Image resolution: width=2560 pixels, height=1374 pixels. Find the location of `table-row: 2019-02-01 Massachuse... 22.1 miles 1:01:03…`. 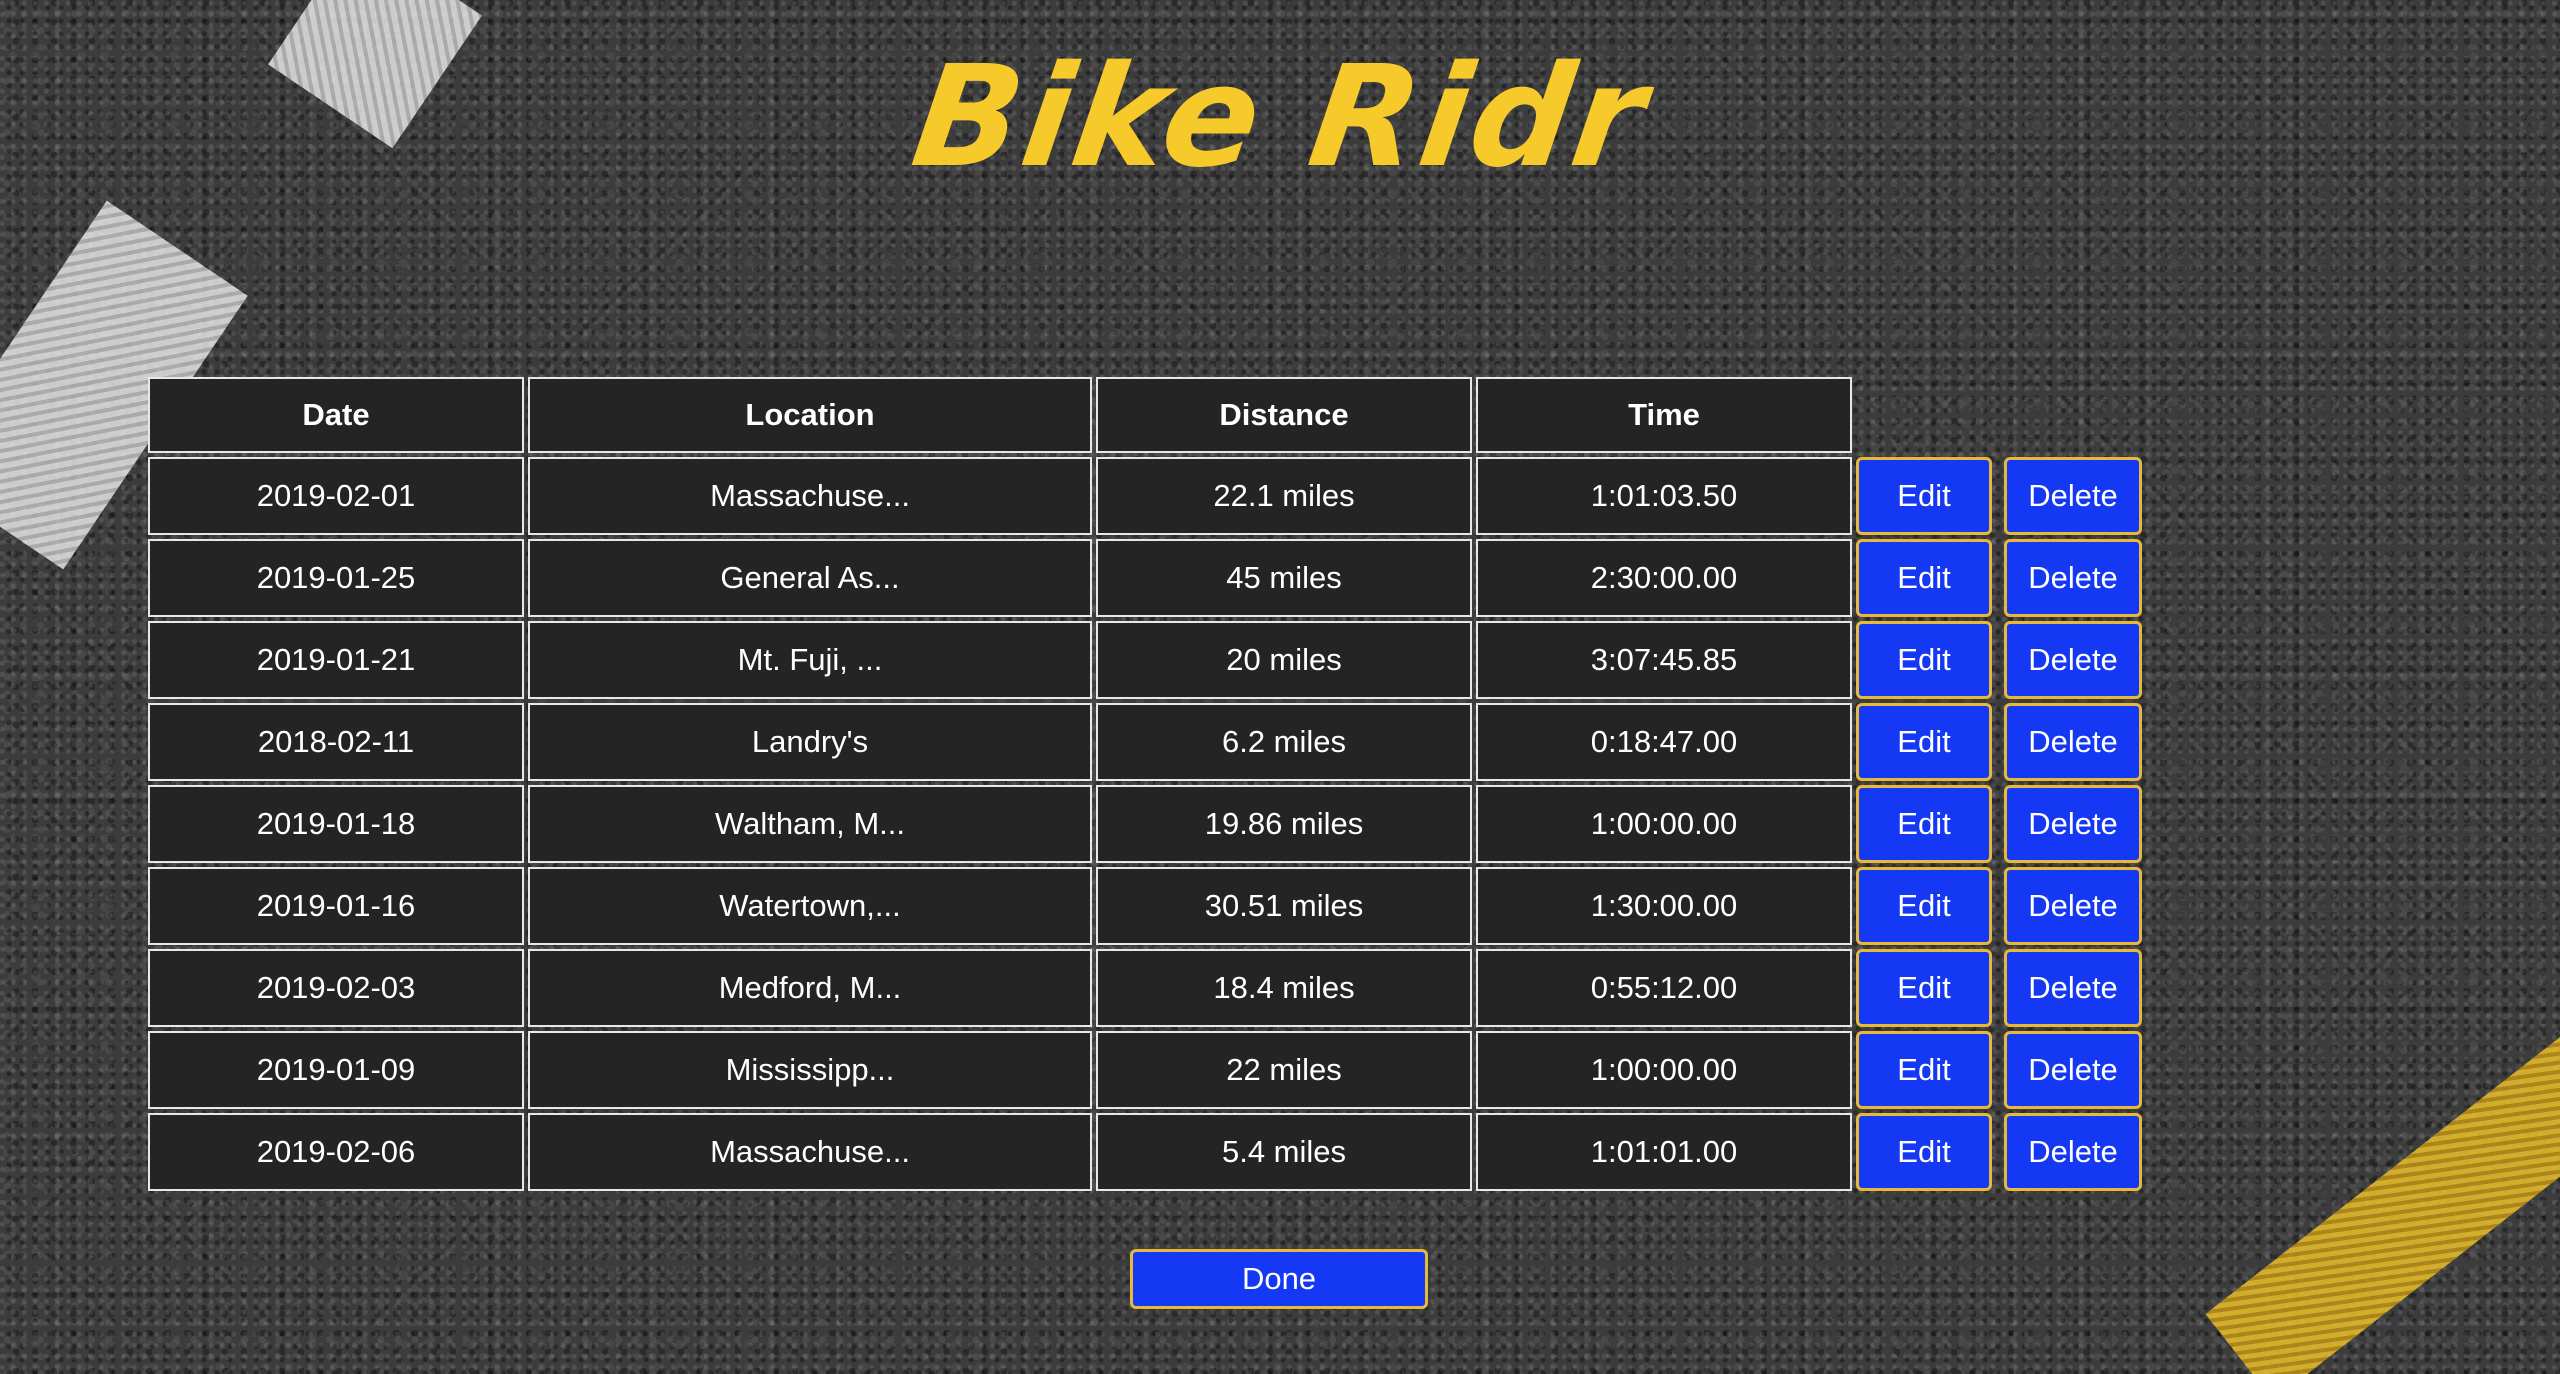

table-row: 2019-02-01 Massachuse... 22.1 miles 1:01:03… is located at coordinates (1145, 496).